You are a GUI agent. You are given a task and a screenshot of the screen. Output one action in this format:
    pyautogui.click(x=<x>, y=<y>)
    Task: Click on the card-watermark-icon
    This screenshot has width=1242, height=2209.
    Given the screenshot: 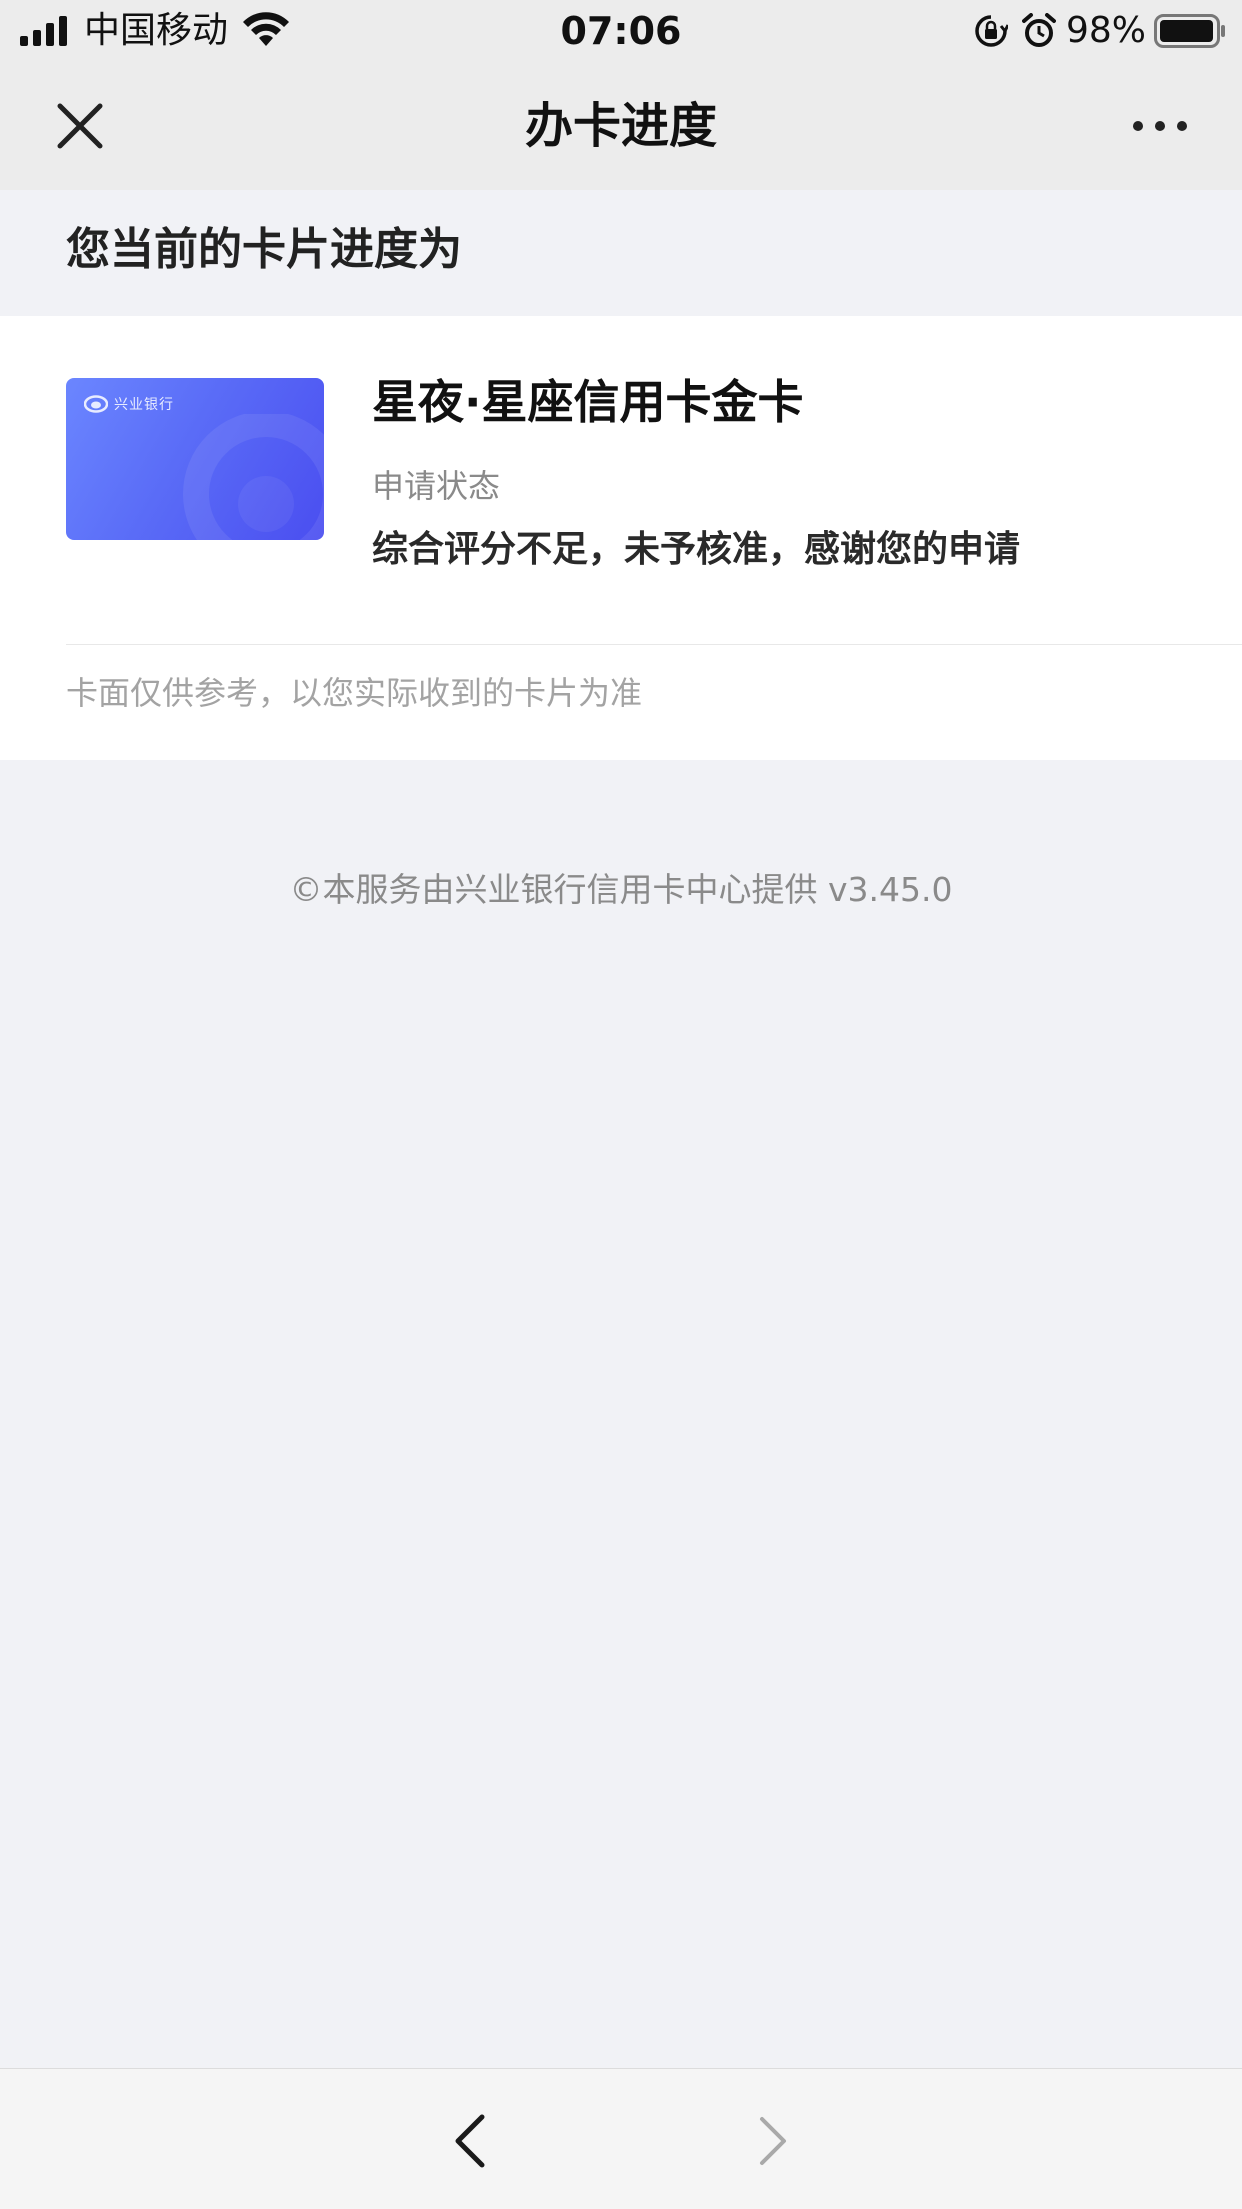 What is the action you would take?
    pyautogui.click(x=253, y=477)
    